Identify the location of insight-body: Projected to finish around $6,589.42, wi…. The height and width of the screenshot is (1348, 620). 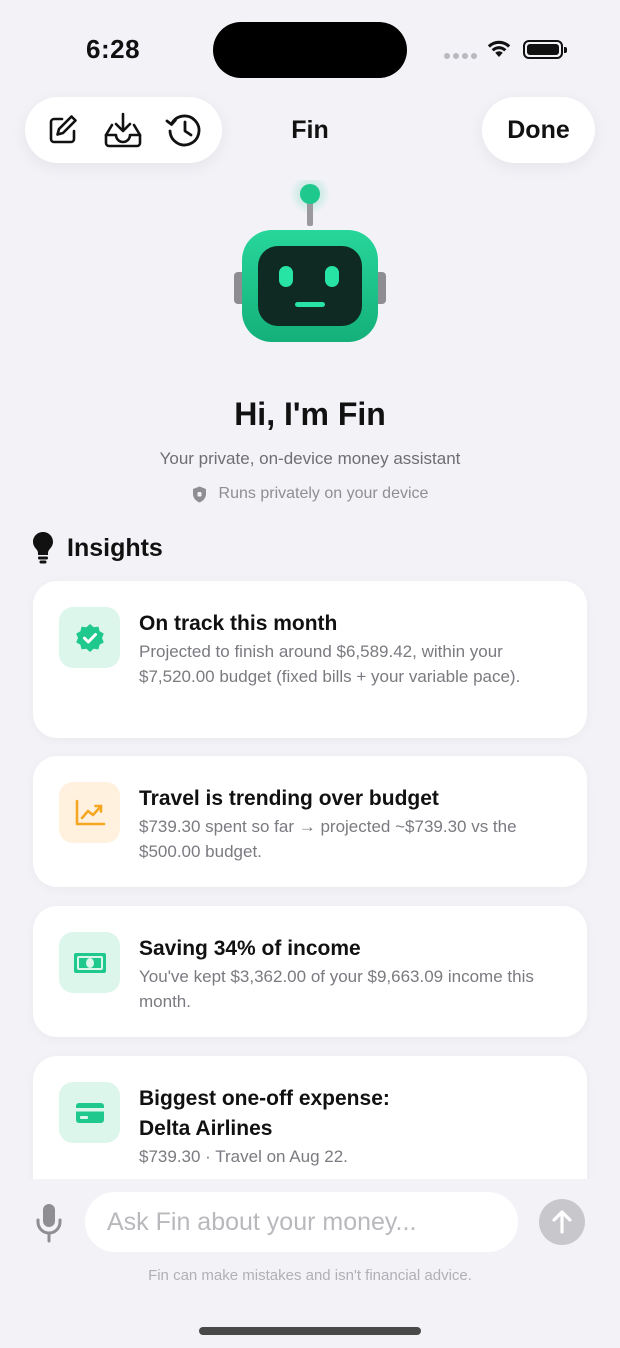
(330, 664).